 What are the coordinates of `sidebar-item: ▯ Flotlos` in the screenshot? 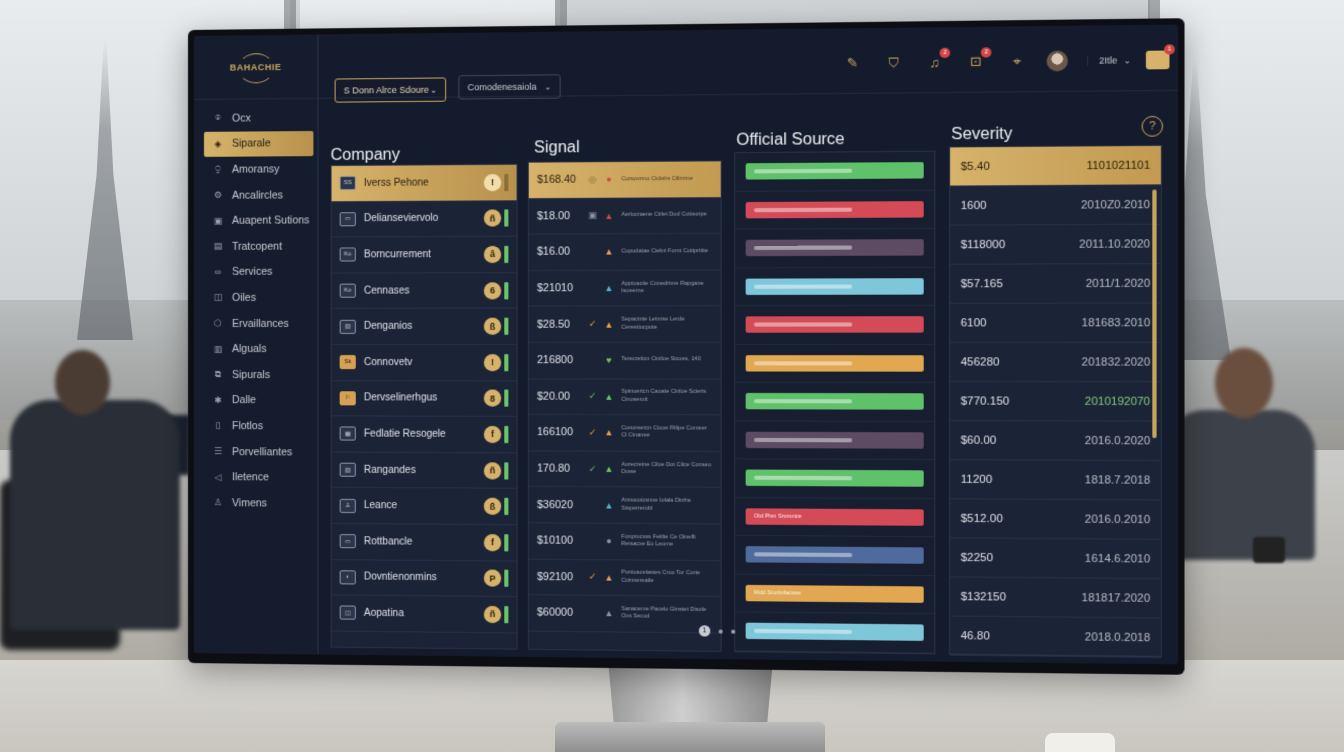 It's located at (255, 426).